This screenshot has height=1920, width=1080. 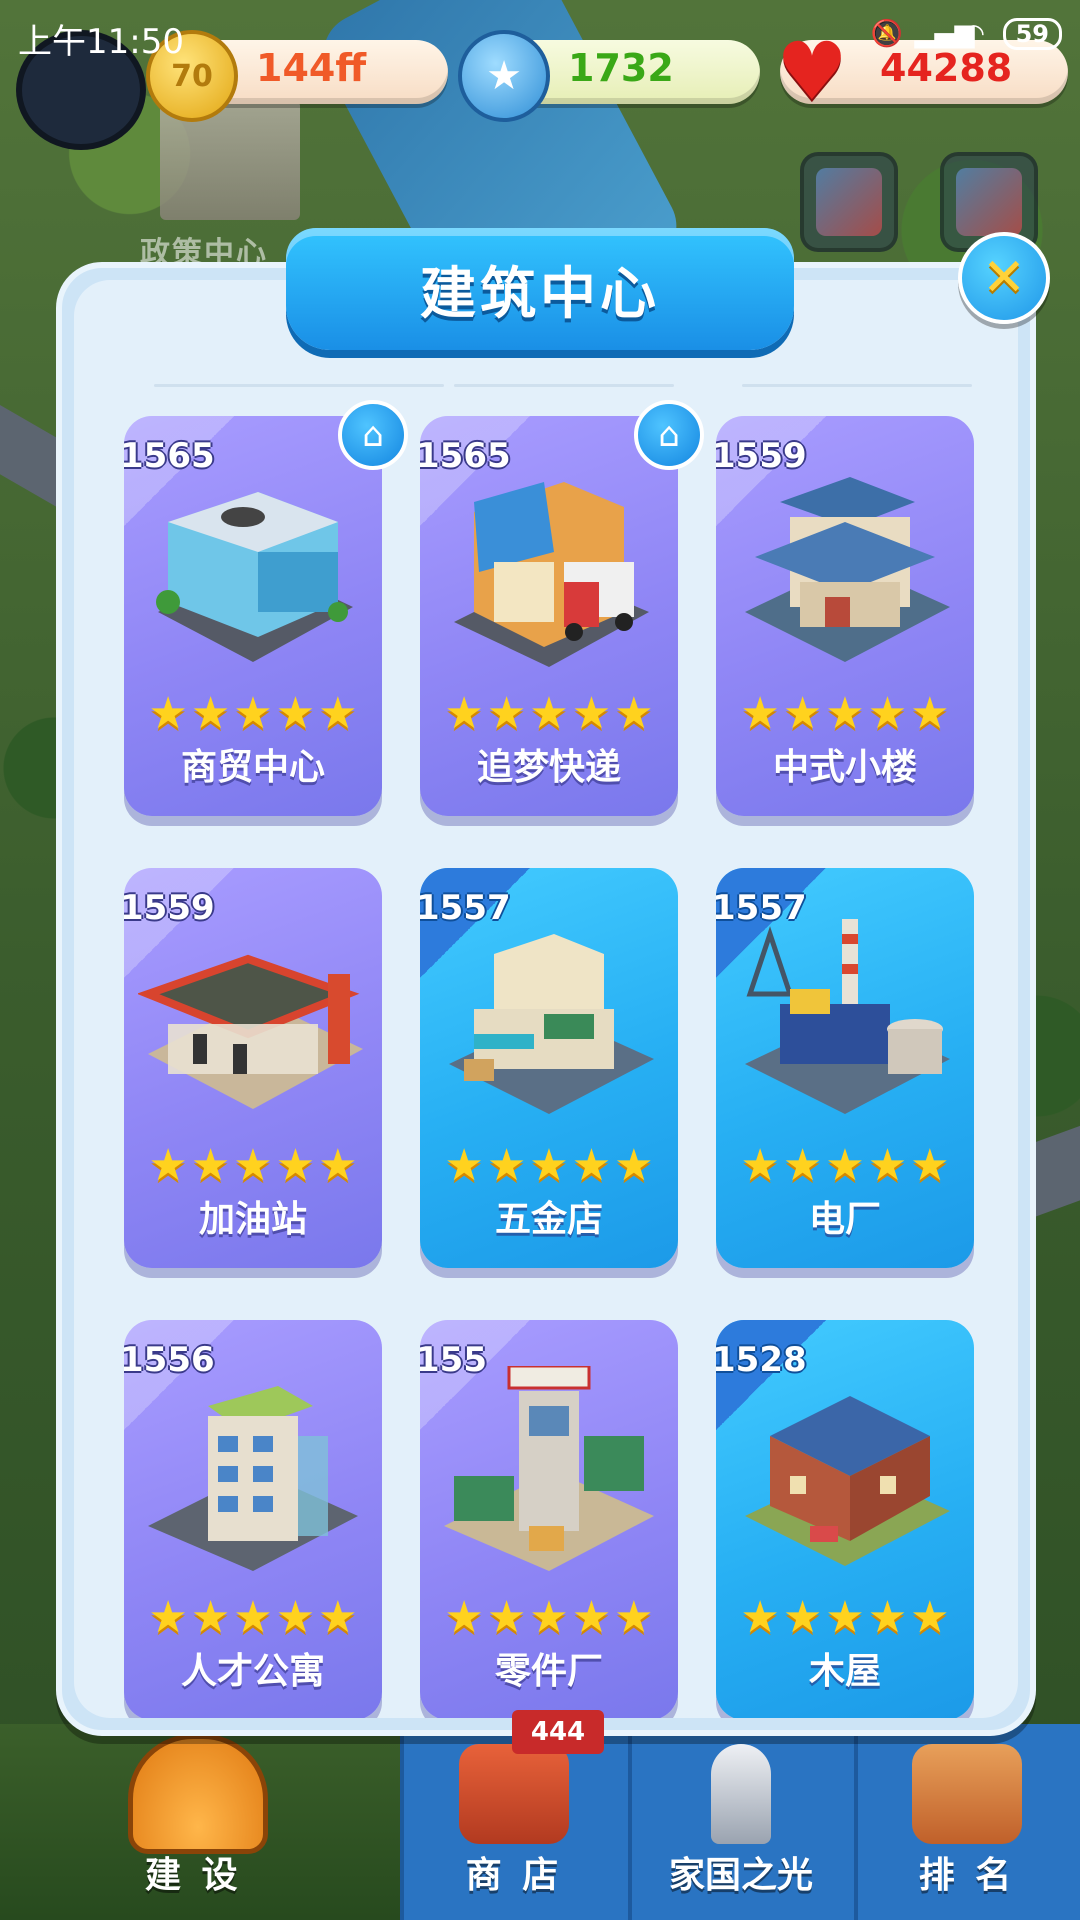 I want to click on close-button: ✕, so click(x=1004, y=278).